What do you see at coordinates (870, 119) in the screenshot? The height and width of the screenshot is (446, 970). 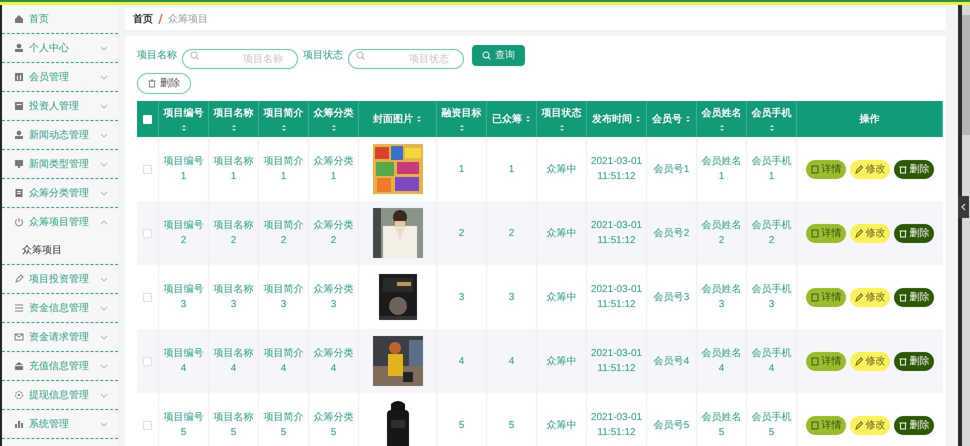 I see `column-header: 操作` at bounding box center [870, 119].